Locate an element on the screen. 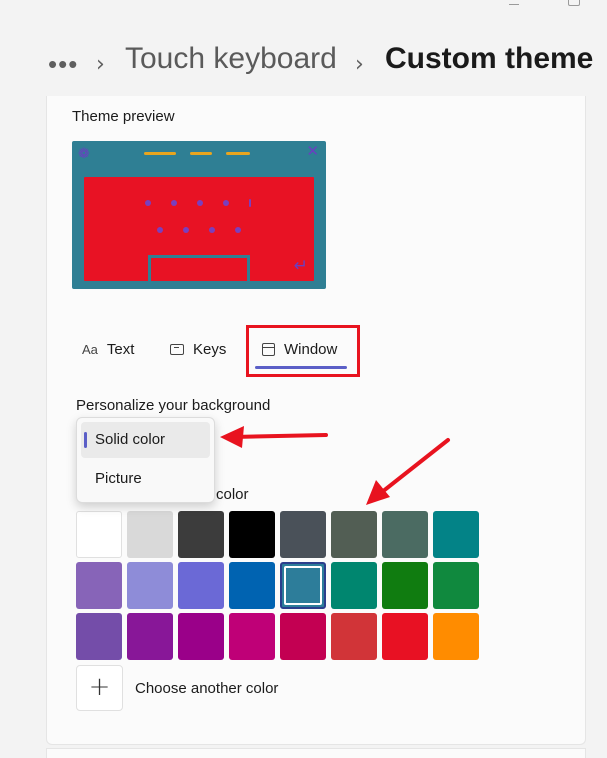 This screenshot has height=758, width=607. annotation-highlight-box is located at coordinates (303, 351).